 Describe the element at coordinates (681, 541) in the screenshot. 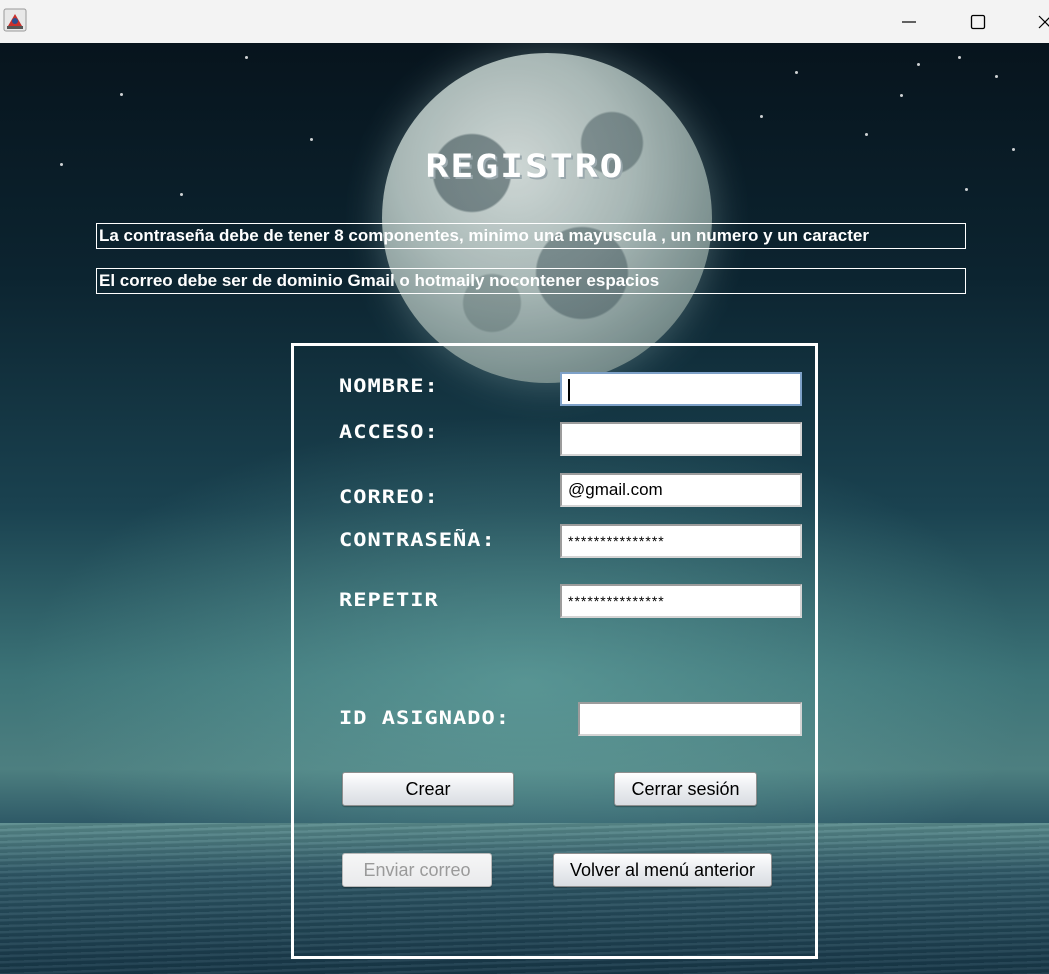

I see `contrasena-input: ***************` at that location.